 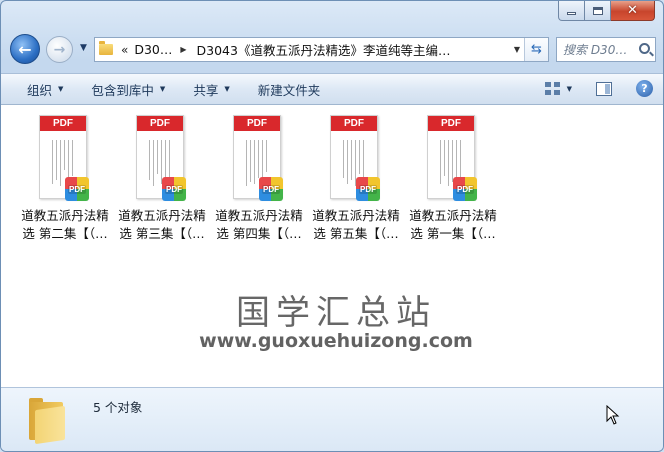 I want to click on close-icon: ✕, so click(x=632, y=10).